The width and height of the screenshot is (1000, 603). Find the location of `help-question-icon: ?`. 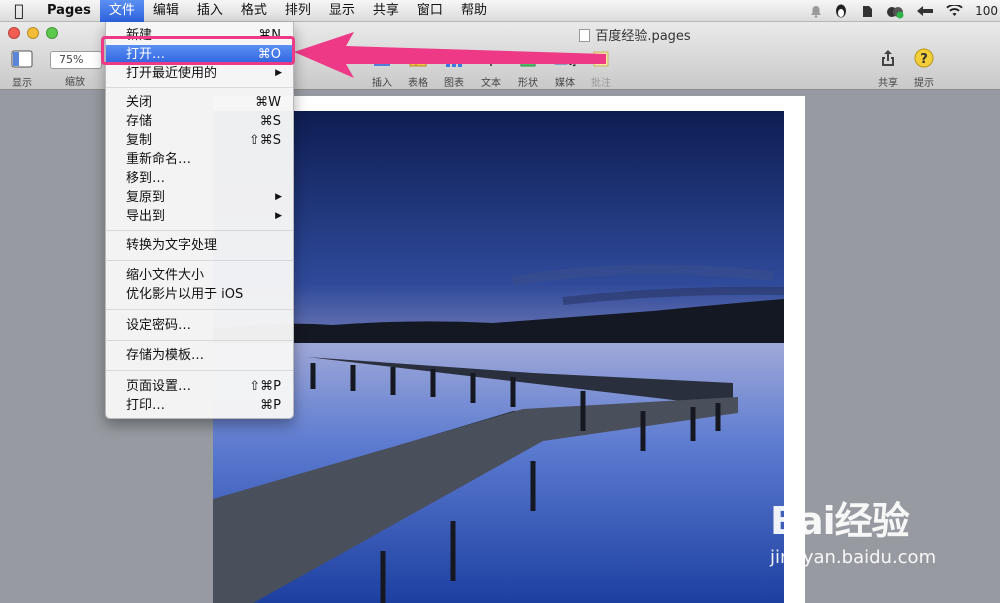

help-question-icon: ? is located at coordinates (924, 59).